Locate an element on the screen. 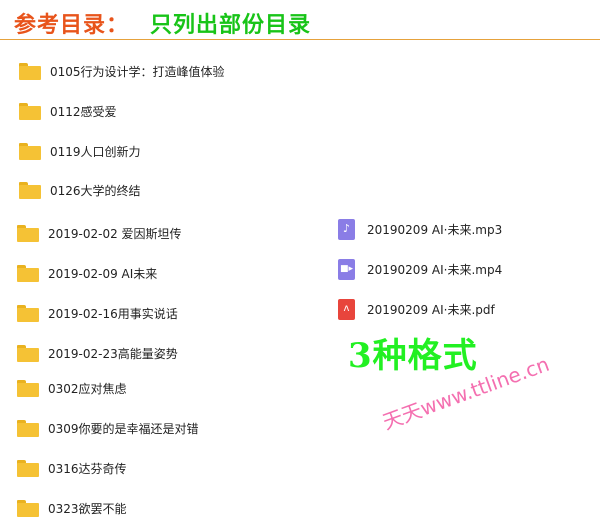  folder-label: 0112感受爱 is located at coordinates (83, 111).